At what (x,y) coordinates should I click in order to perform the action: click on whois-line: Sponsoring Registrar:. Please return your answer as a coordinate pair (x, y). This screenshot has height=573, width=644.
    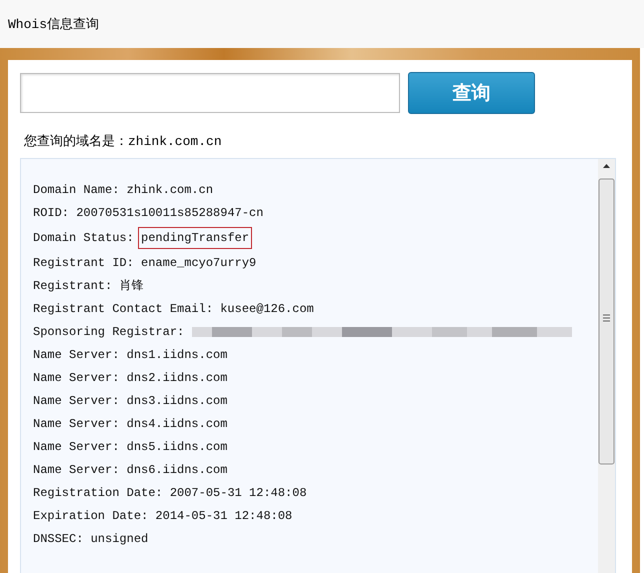
    Looking at the image, I should click on (108, 332).